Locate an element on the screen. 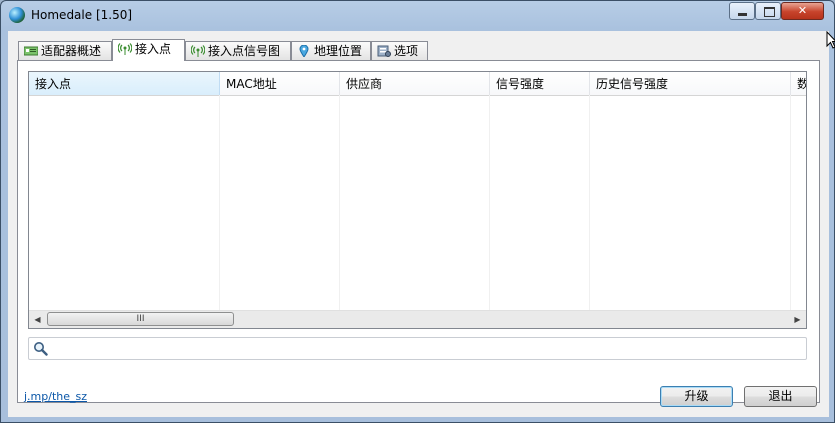  column-header-access-point: ^ 接入点 is located at coordinates (124, 83).